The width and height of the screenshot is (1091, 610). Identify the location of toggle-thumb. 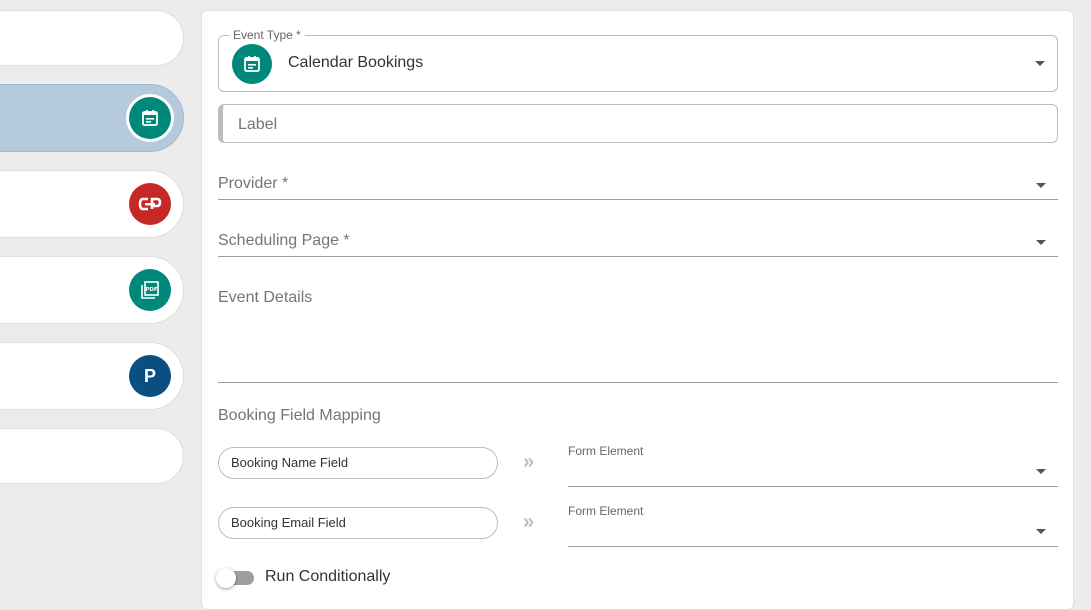
(226, 578).